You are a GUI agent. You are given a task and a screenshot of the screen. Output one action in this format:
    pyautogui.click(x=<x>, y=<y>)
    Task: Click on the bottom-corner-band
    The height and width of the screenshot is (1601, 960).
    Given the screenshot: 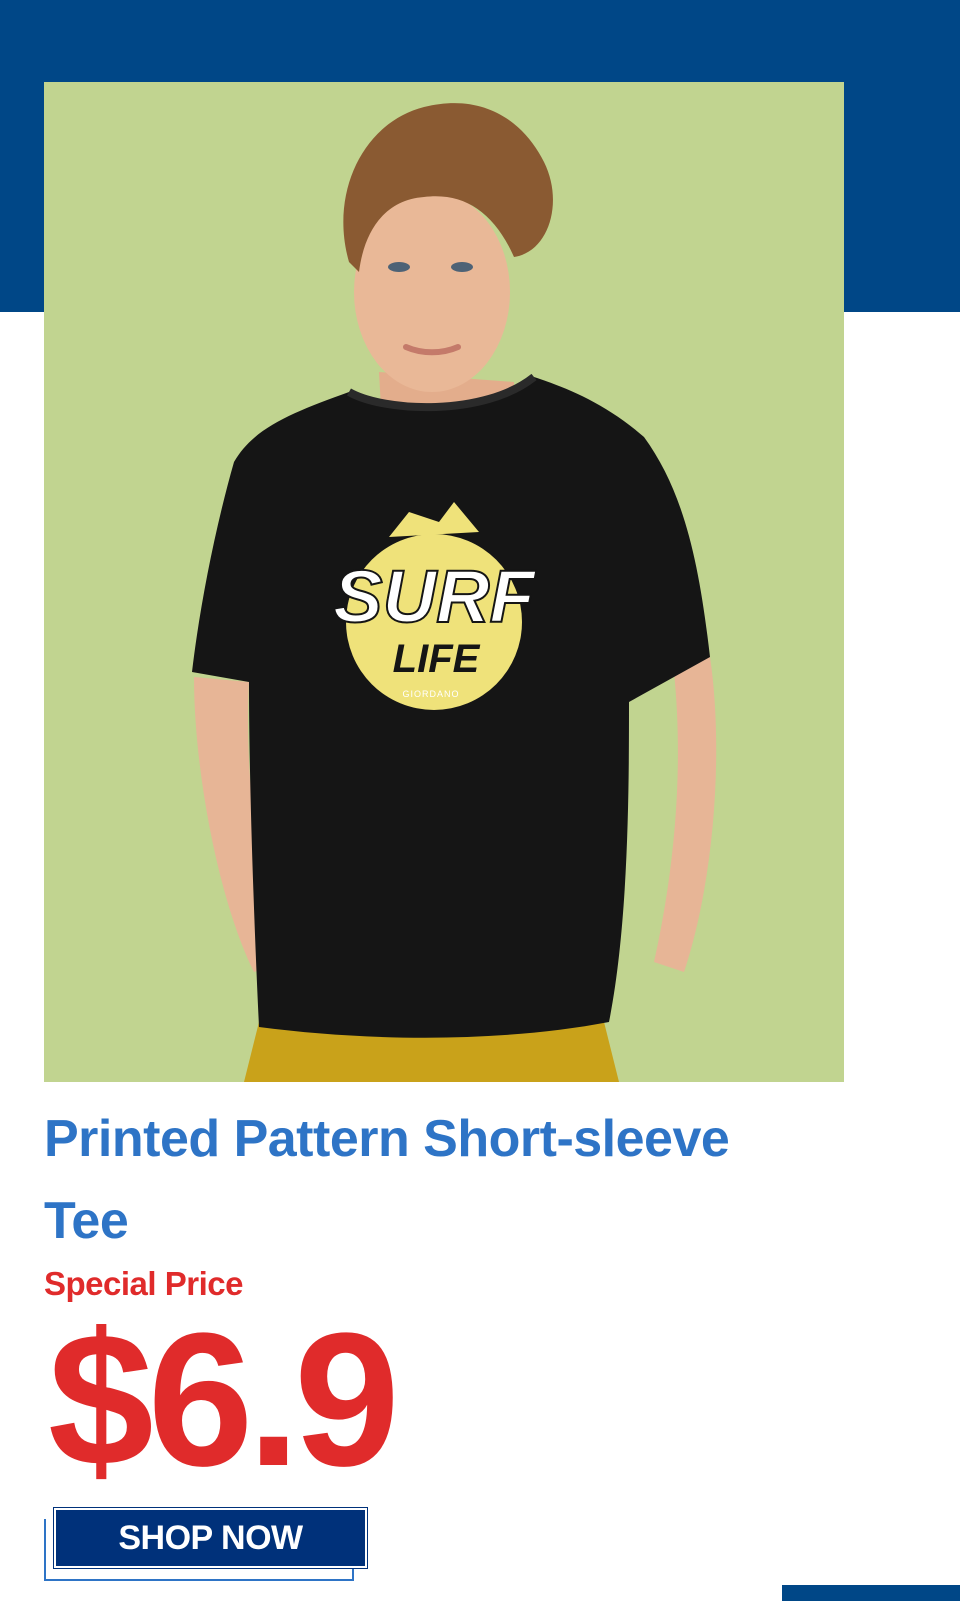 What is the action you would take?
    pyautogui.click(x=871, y=1593)
    